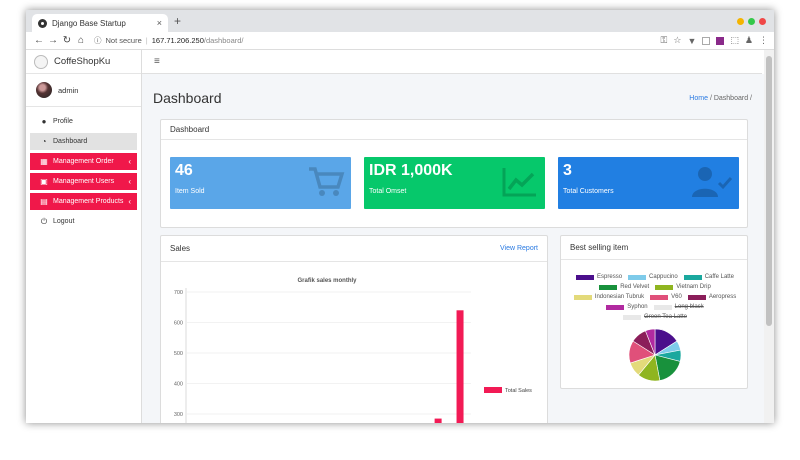 This screenshot has height=460, width=800. What do you see at coordinates (763, 40) in the screenshot?
I see `more-menu-icon: ⋮` at bounding box center [763, 40].